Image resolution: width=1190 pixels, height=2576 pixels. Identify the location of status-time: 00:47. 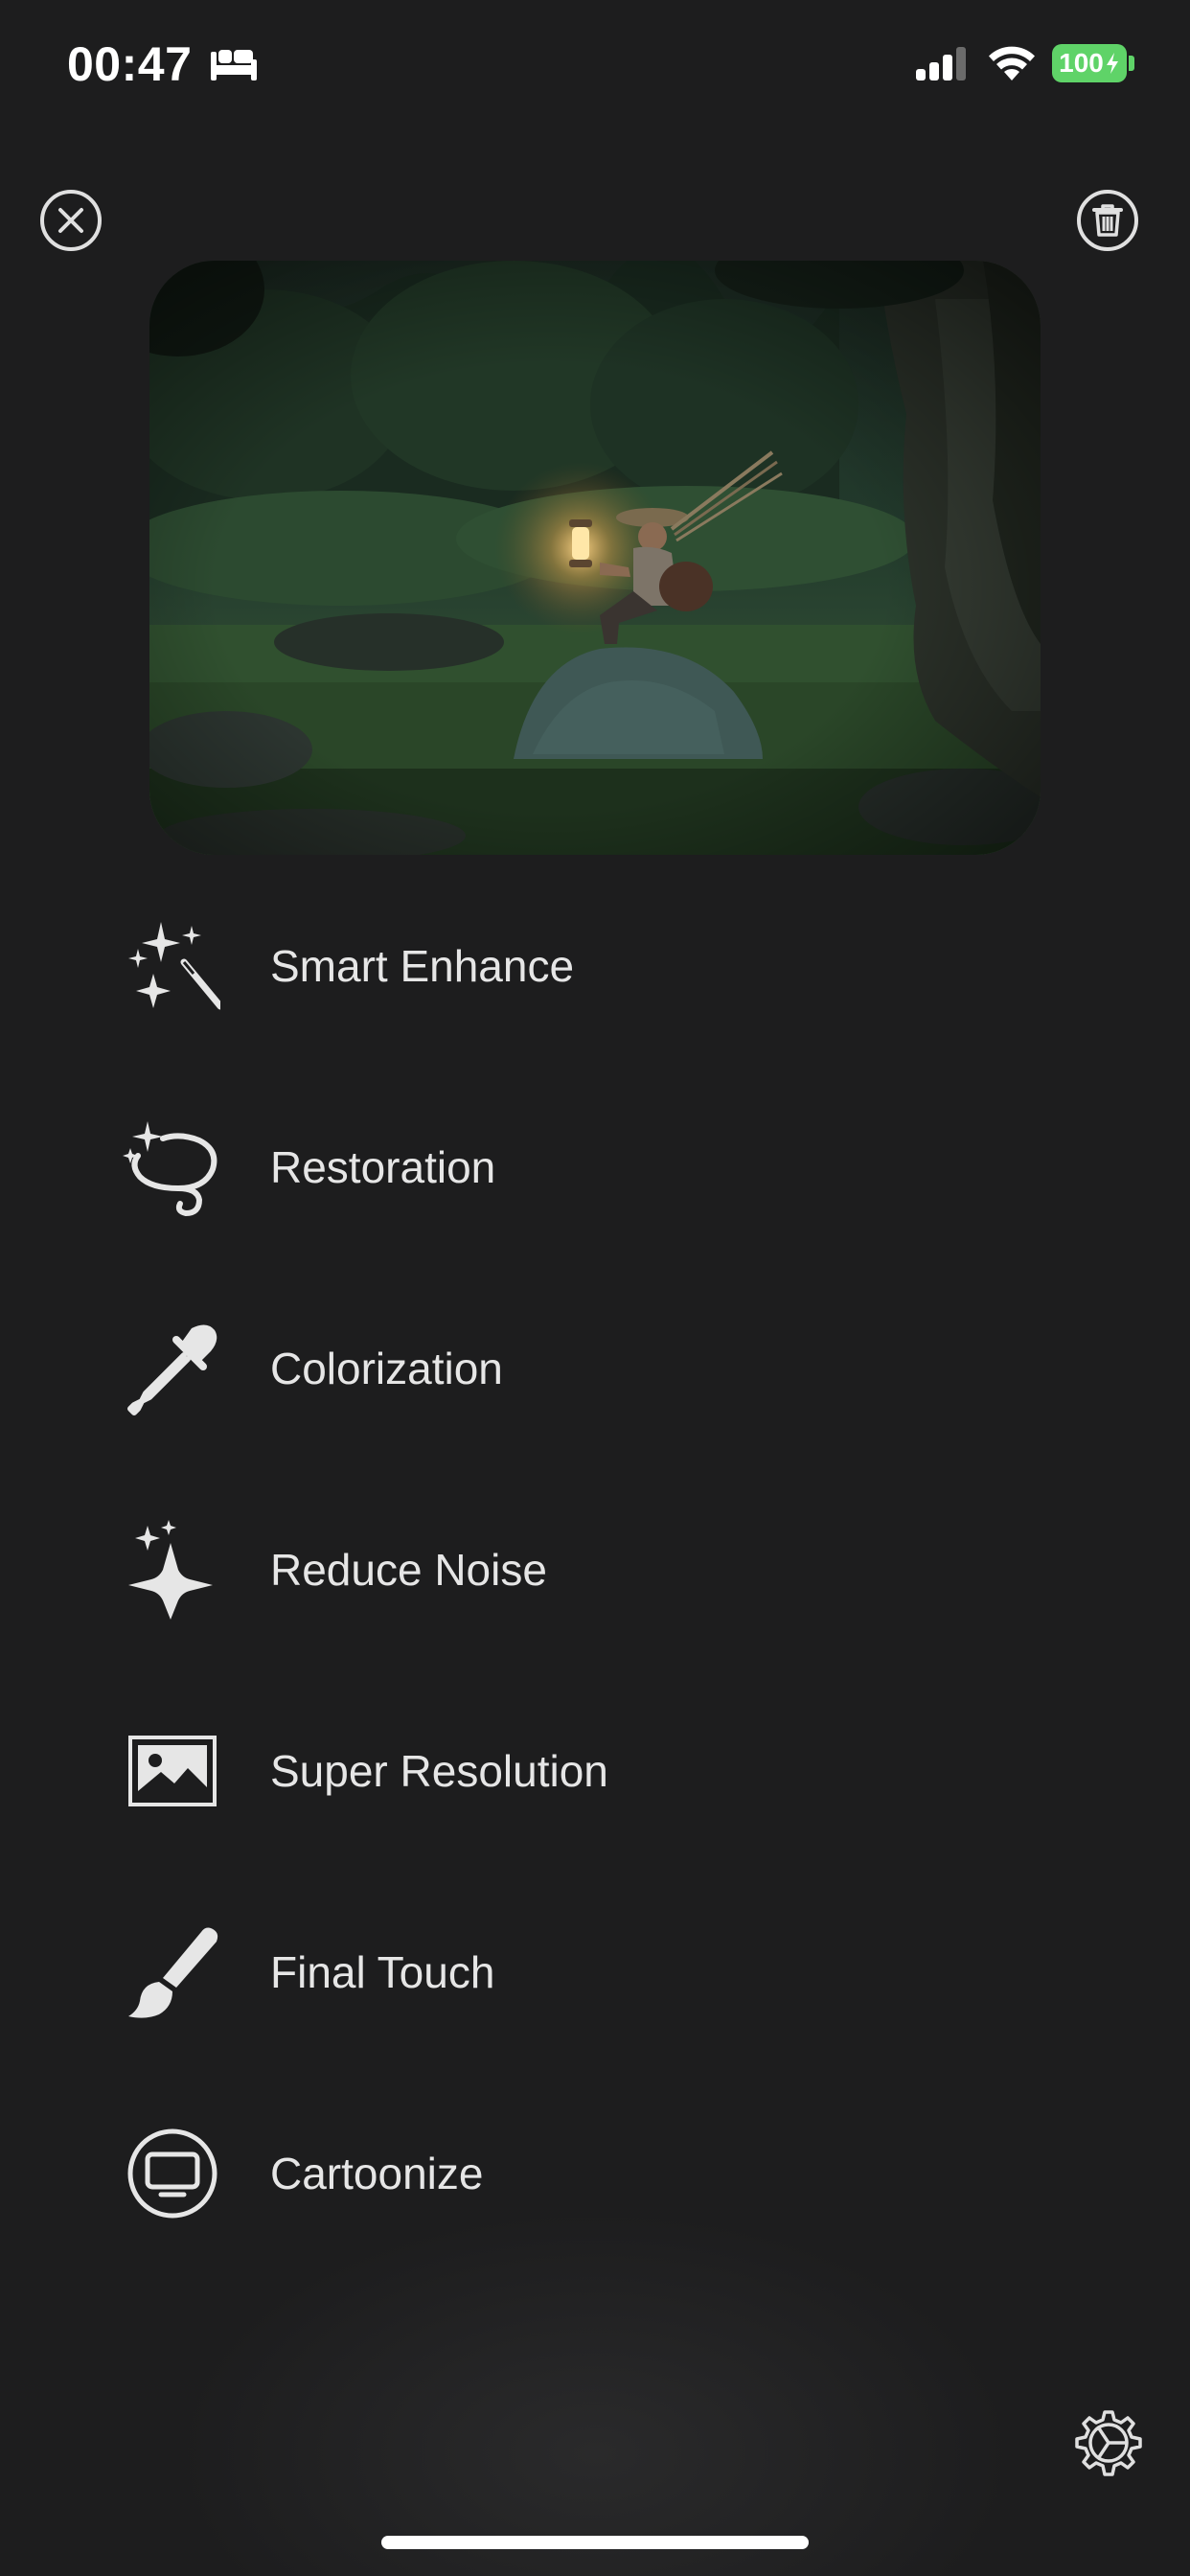
(130, 64).